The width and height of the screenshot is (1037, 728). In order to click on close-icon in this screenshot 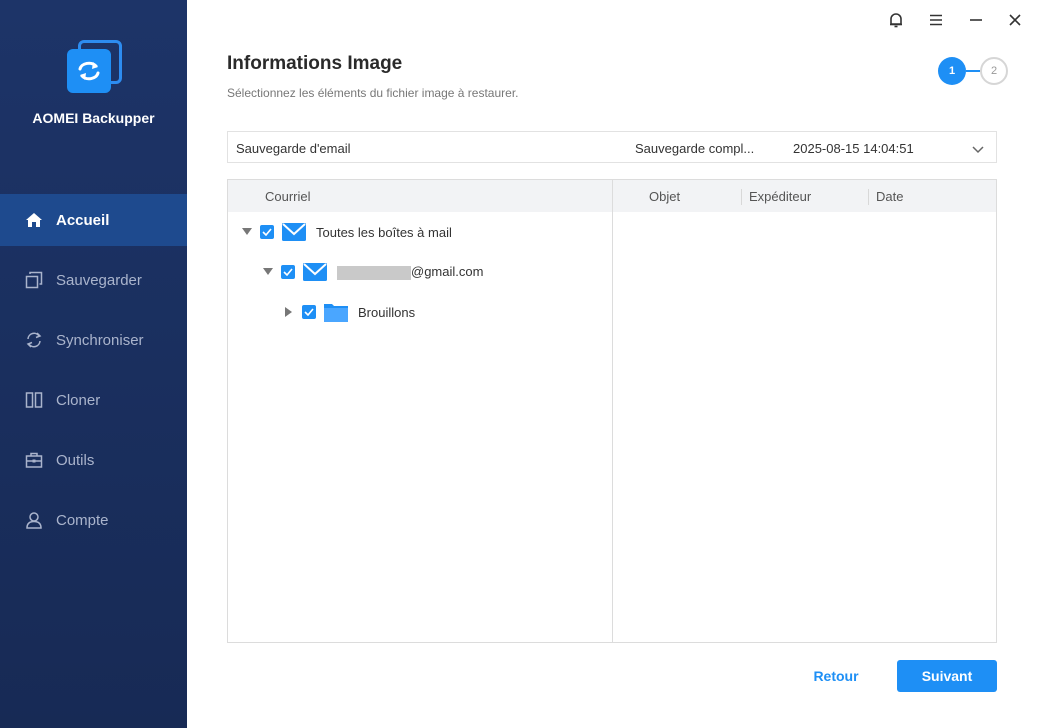, I will do `click(1015, 20)`.